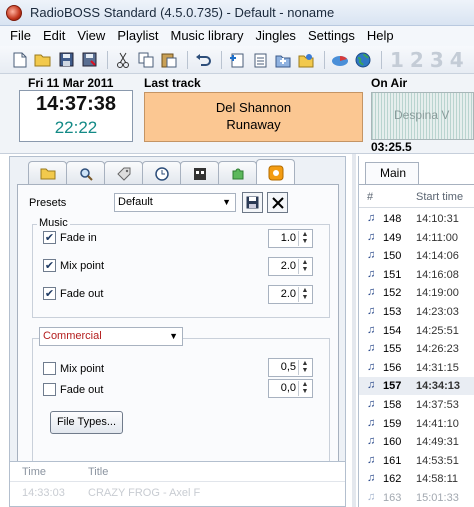 Image resolution: width=474 pixels, height=507 pixels. What do you see at coordinates (123, 60) in the screenshot?
I see `cut-icon` at bounding box center [123, 60].